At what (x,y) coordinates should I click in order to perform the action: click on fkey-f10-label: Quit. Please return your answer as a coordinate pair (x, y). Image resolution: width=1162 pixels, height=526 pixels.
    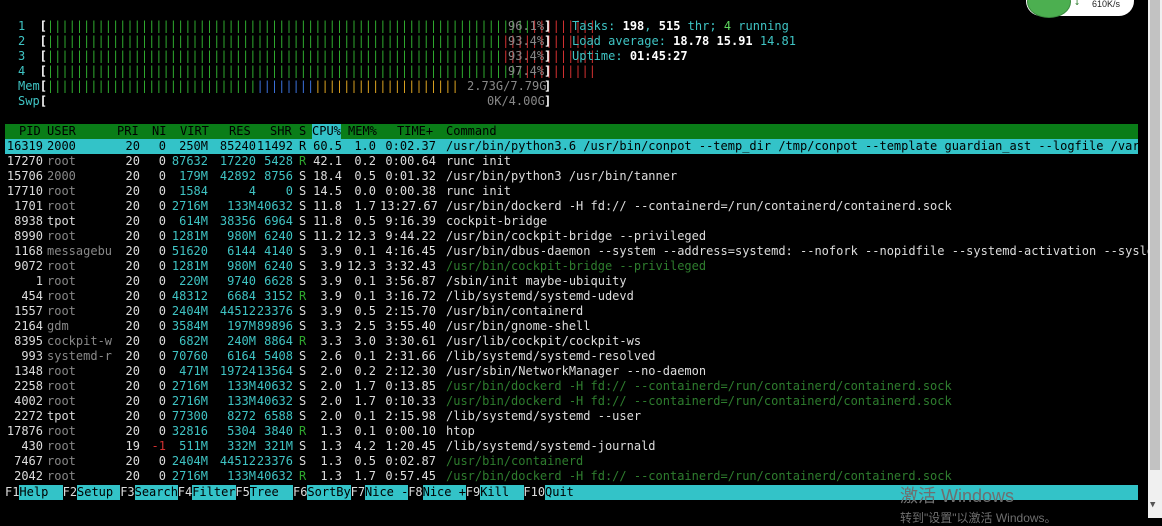
    Looking at the image, I should click on (841, 492).